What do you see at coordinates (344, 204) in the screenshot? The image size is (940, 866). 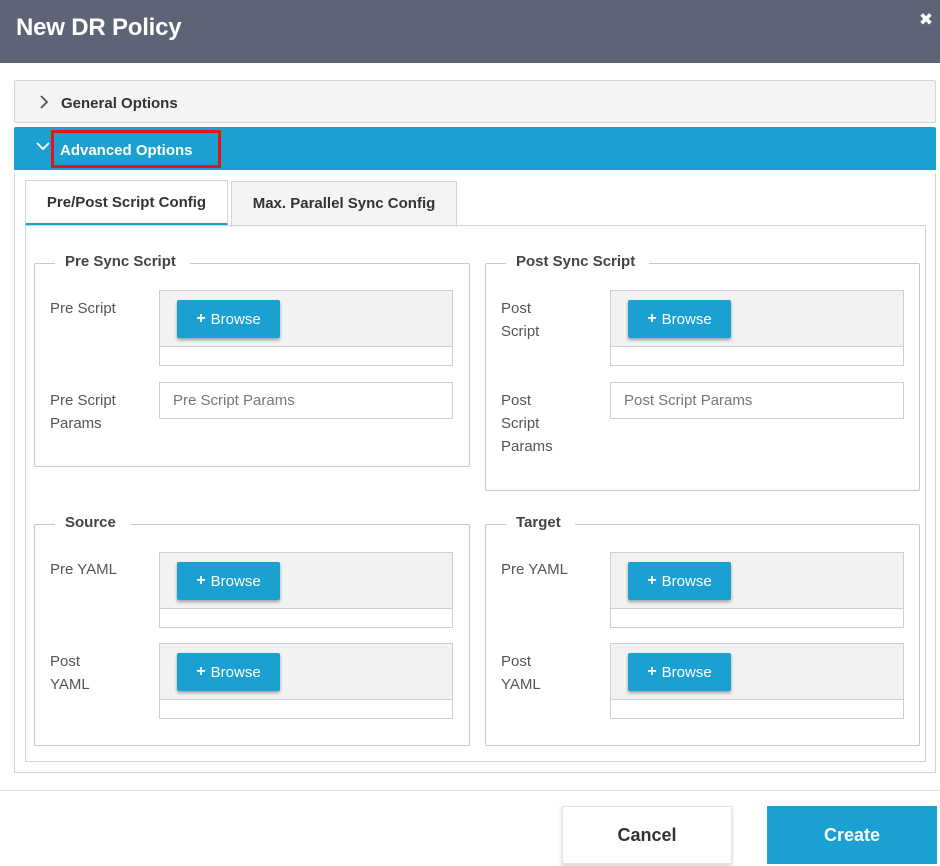 I see `tab-max-parallel-sync-config: Max. Parallel Sync Config` at bounding box center [344, 204].